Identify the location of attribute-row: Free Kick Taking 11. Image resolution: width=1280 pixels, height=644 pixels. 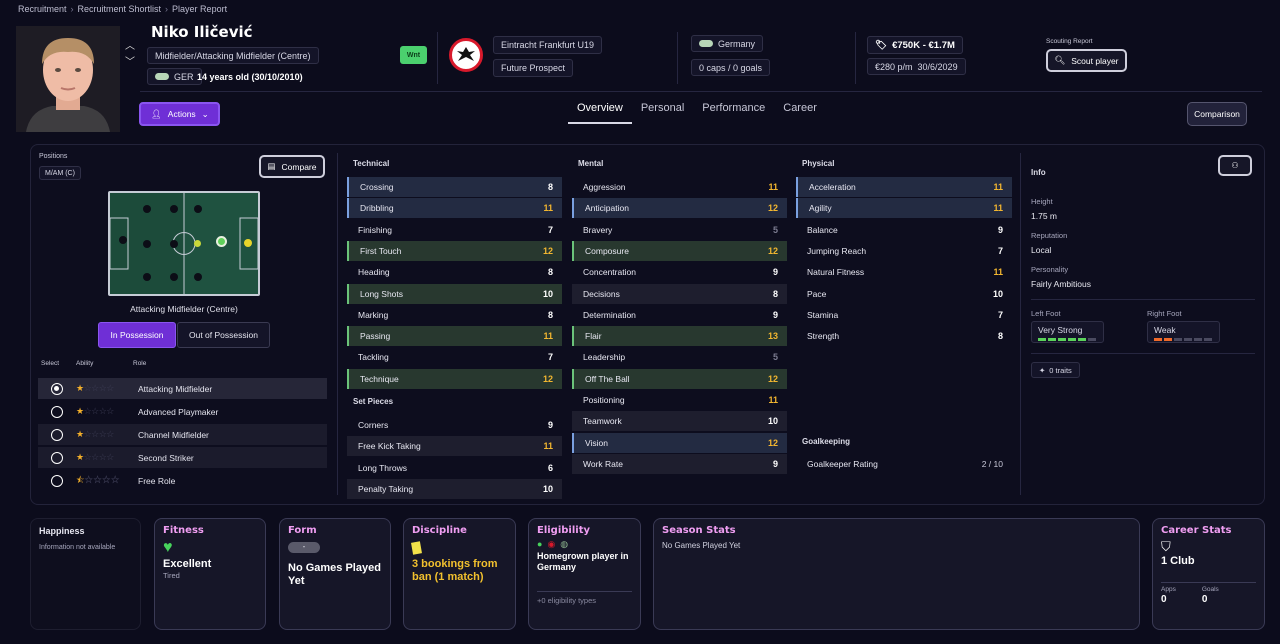
(454, 446).